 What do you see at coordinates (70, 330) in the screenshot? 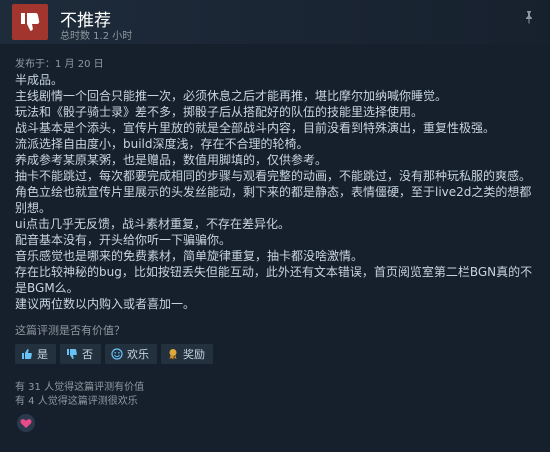
I see `helpful-prompt: 这篇评测是否有价值？` at bounding box center [70, 330].